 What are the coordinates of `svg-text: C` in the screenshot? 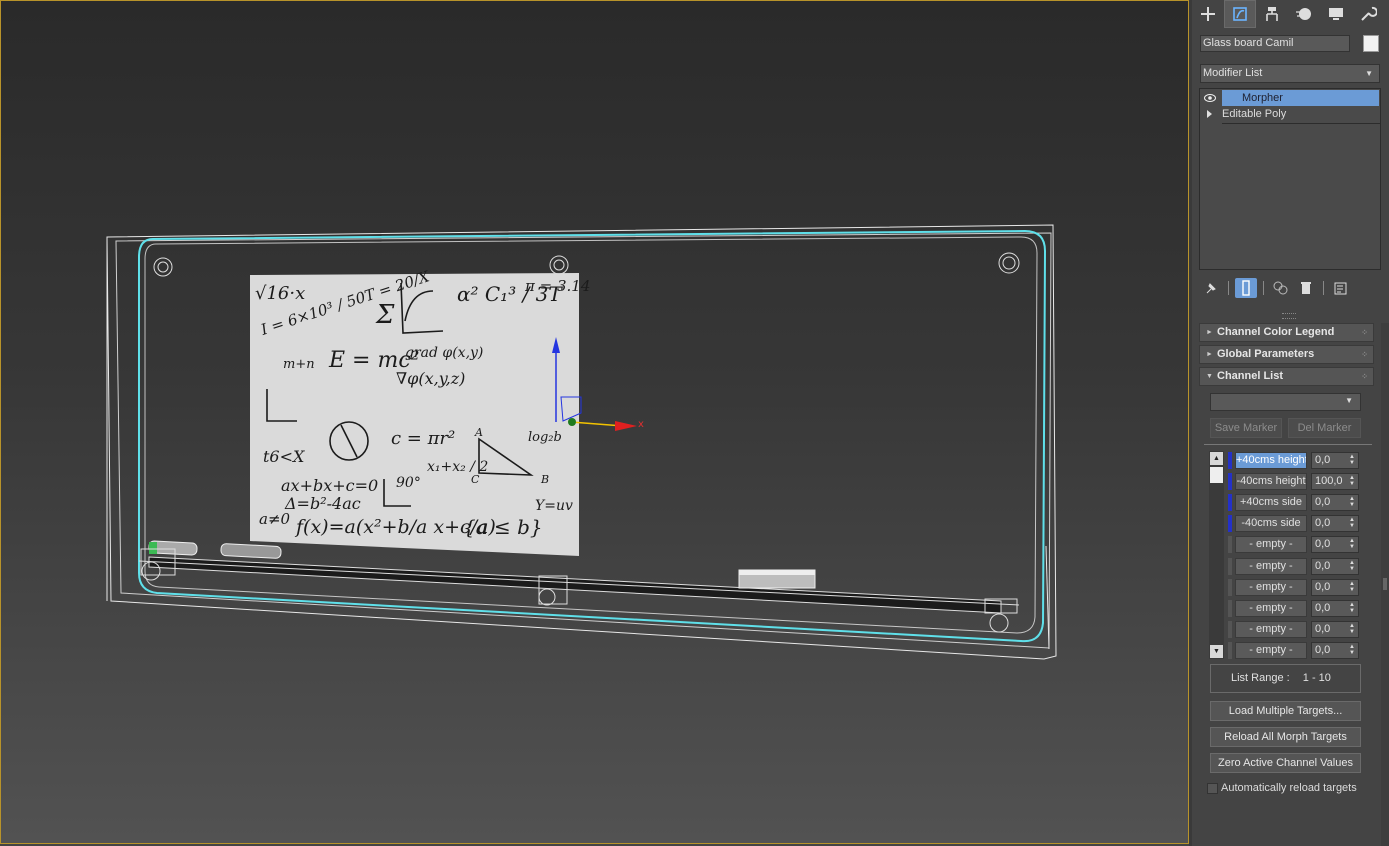 It's located at (475, 479).